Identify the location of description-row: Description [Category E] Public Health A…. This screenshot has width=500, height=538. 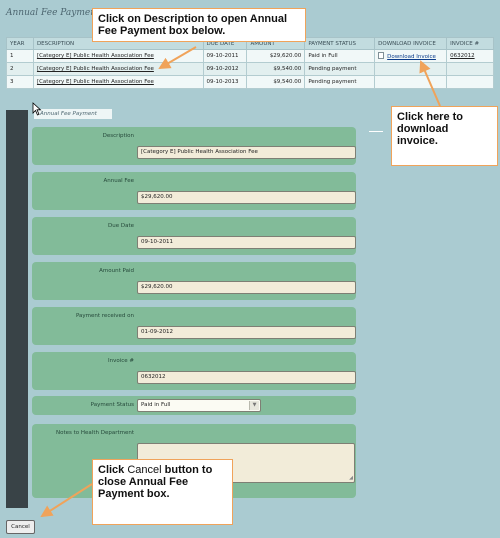
(194, 146).